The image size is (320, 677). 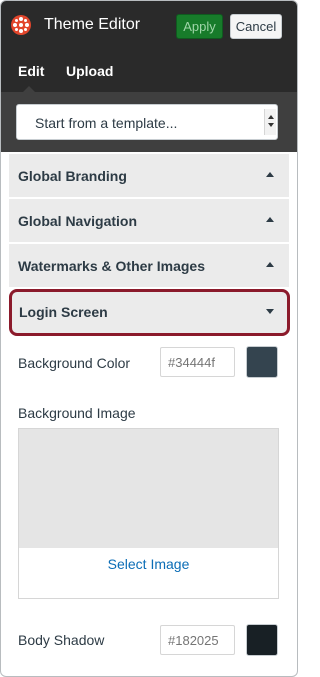 What do you see at coordinates (262, 640) in the screenshot?
I see `body-shadow-swatch` at bounding box center [262, 640].